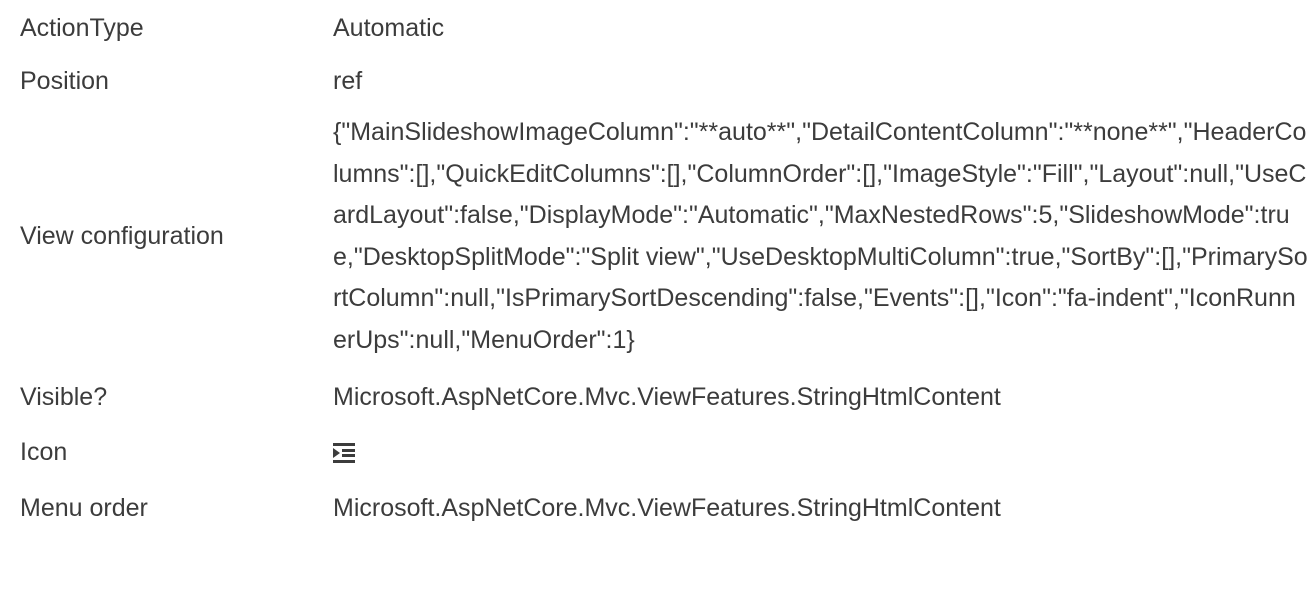 This screenshot has height=606, width=1309. I want to click on indent-icon, so click(344, 452).